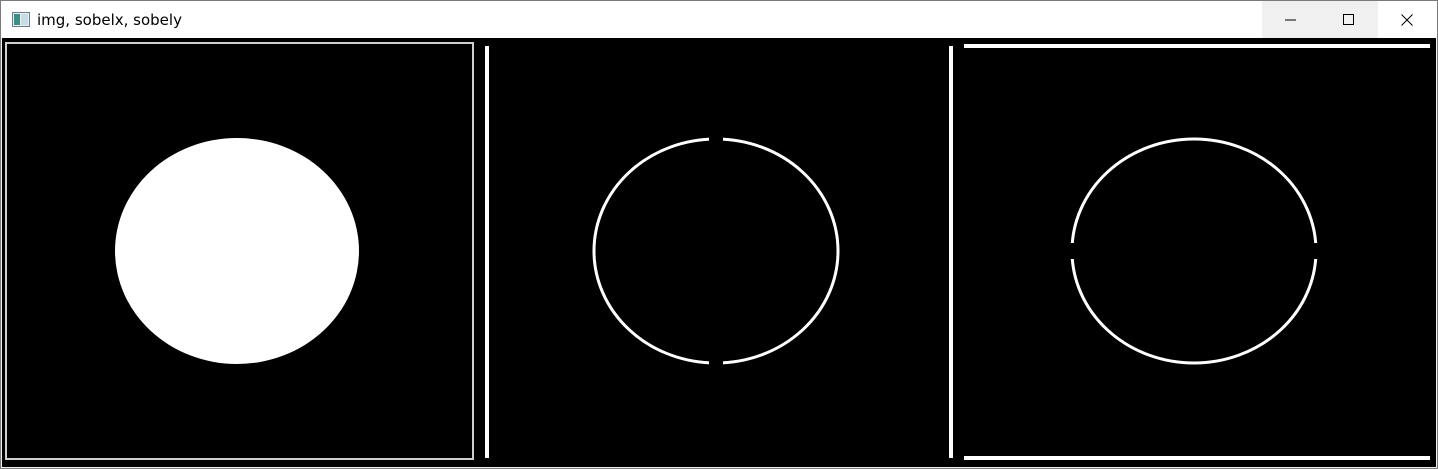 The image size is (1438, 469). Describe the element at coordinates (237, 251) in the screenshot. I see `filled-circle` at that location.